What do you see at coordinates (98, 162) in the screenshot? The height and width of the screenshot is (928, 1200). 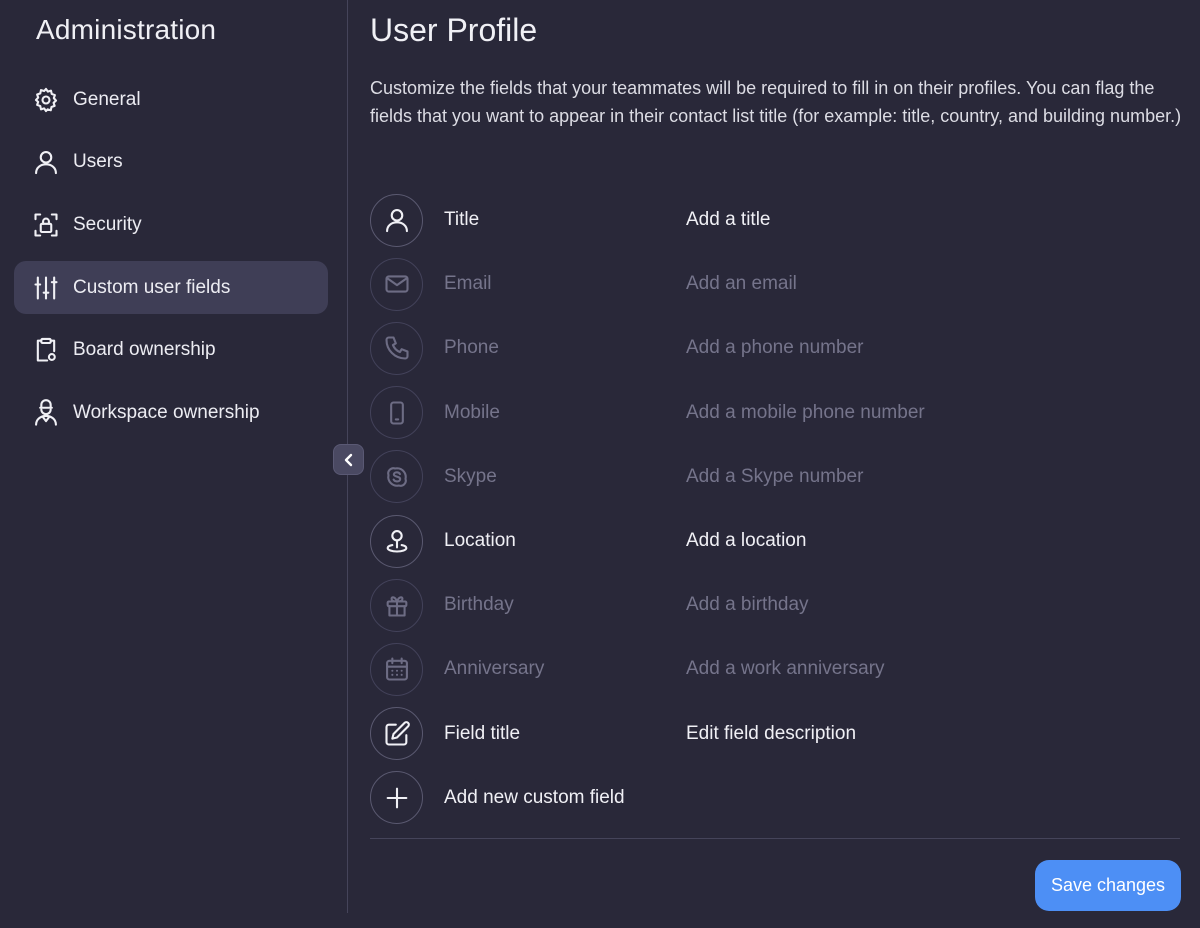 I see `sidebar-item-label: Users` at bounding box center [98, 162].